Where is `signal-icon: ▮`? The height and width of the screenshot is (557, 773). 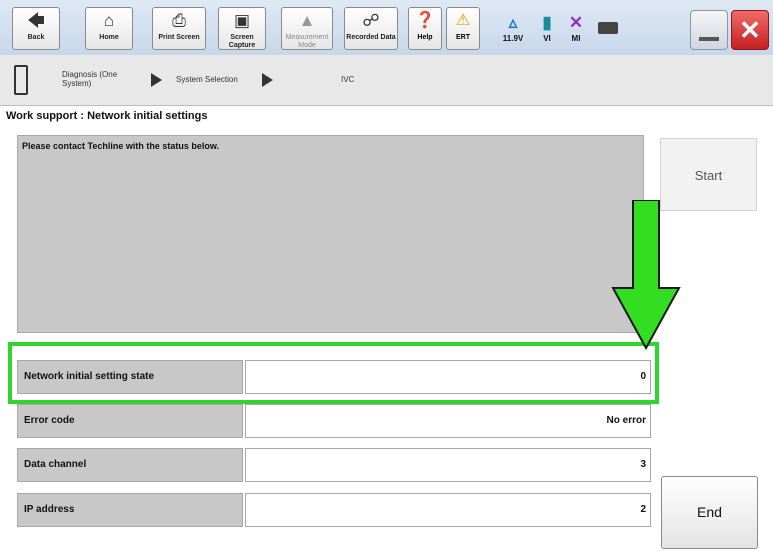 signal-icon: ▮ is located at coordinates (547, 22).